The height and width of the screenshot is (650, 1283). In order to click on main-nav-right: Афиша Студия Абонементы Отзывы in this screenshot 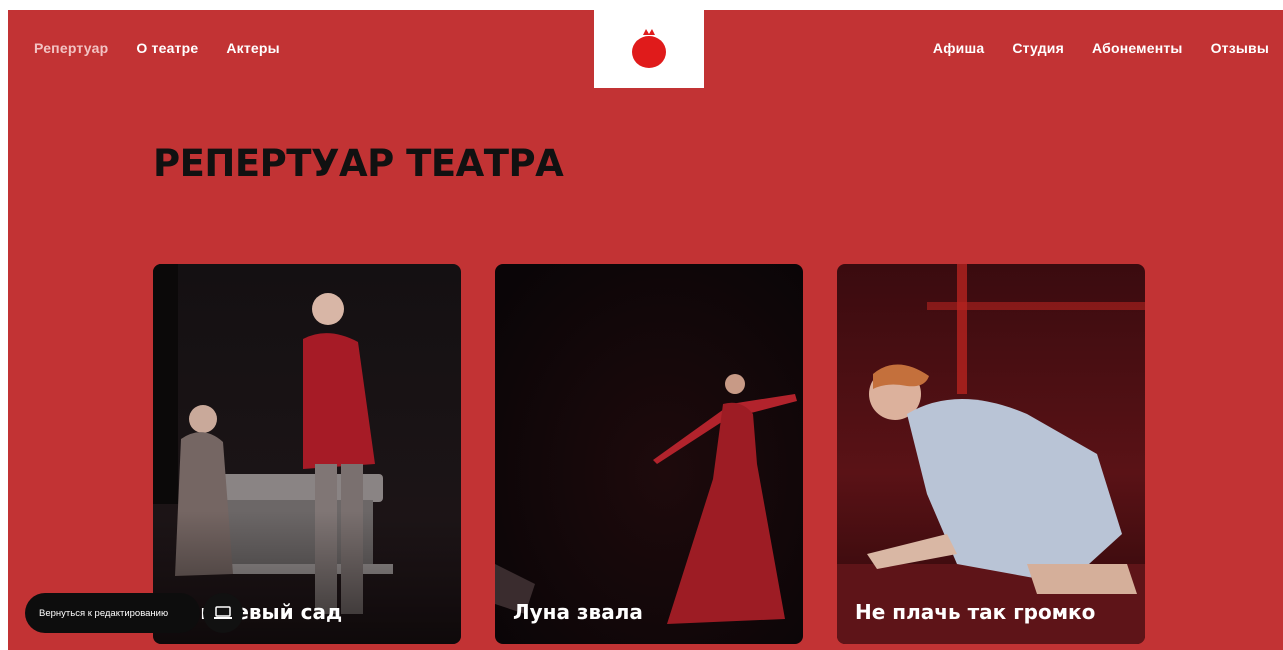, I will do `click(1101, 48)`.